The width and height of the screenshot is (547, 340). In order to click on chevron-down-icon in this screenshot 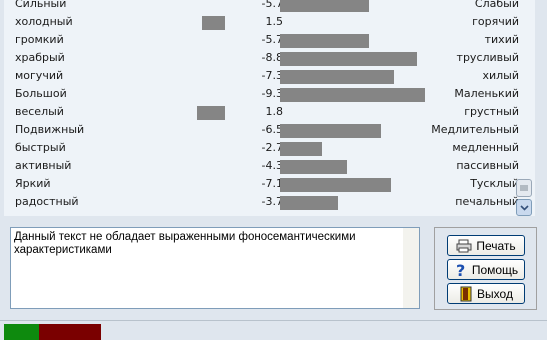, I will do `click(524, 207)`.